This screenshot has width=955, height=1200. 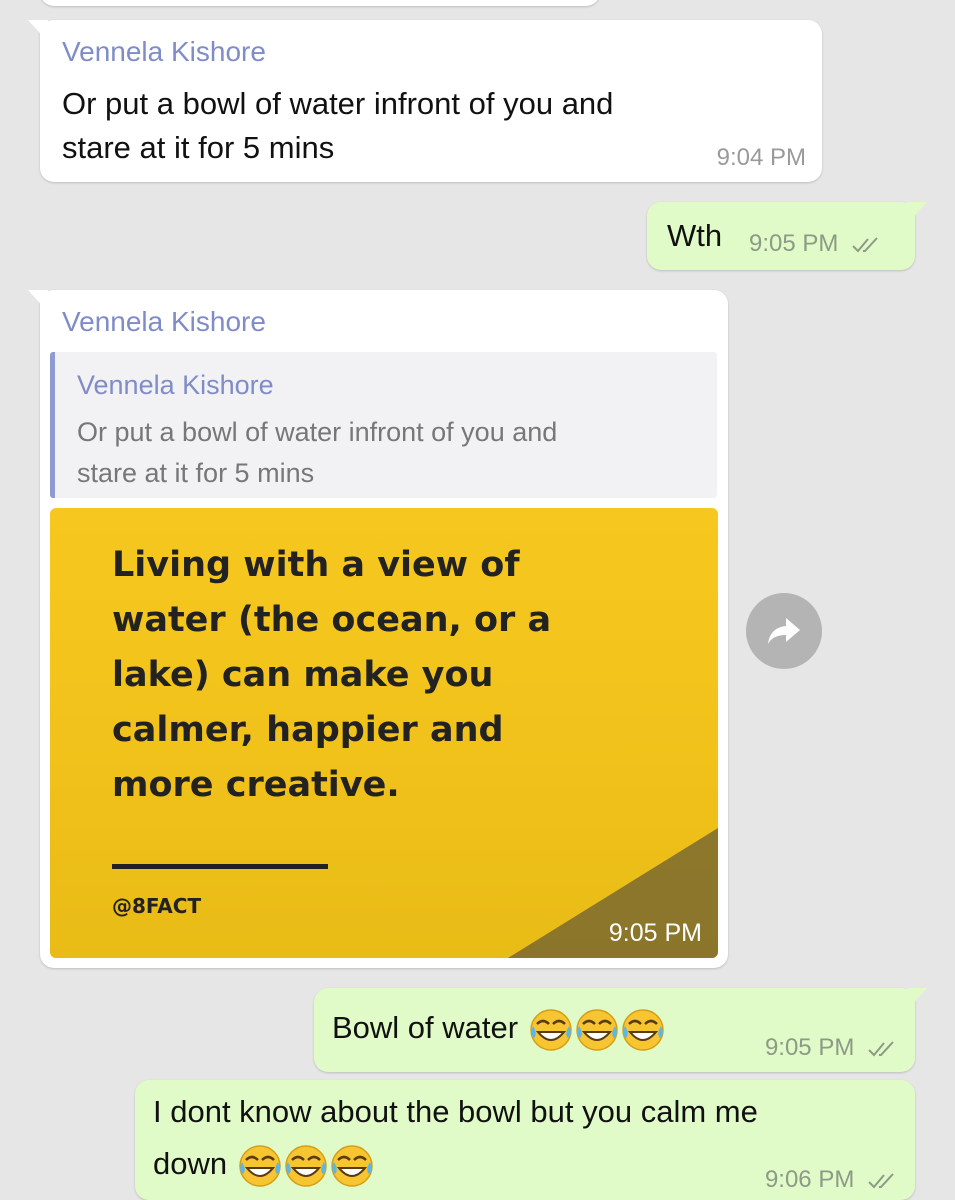 What do you see at coordinates (190, 1163) in the screenshot?
I see `message-text-line: down` at bounding box center [190, 1163].